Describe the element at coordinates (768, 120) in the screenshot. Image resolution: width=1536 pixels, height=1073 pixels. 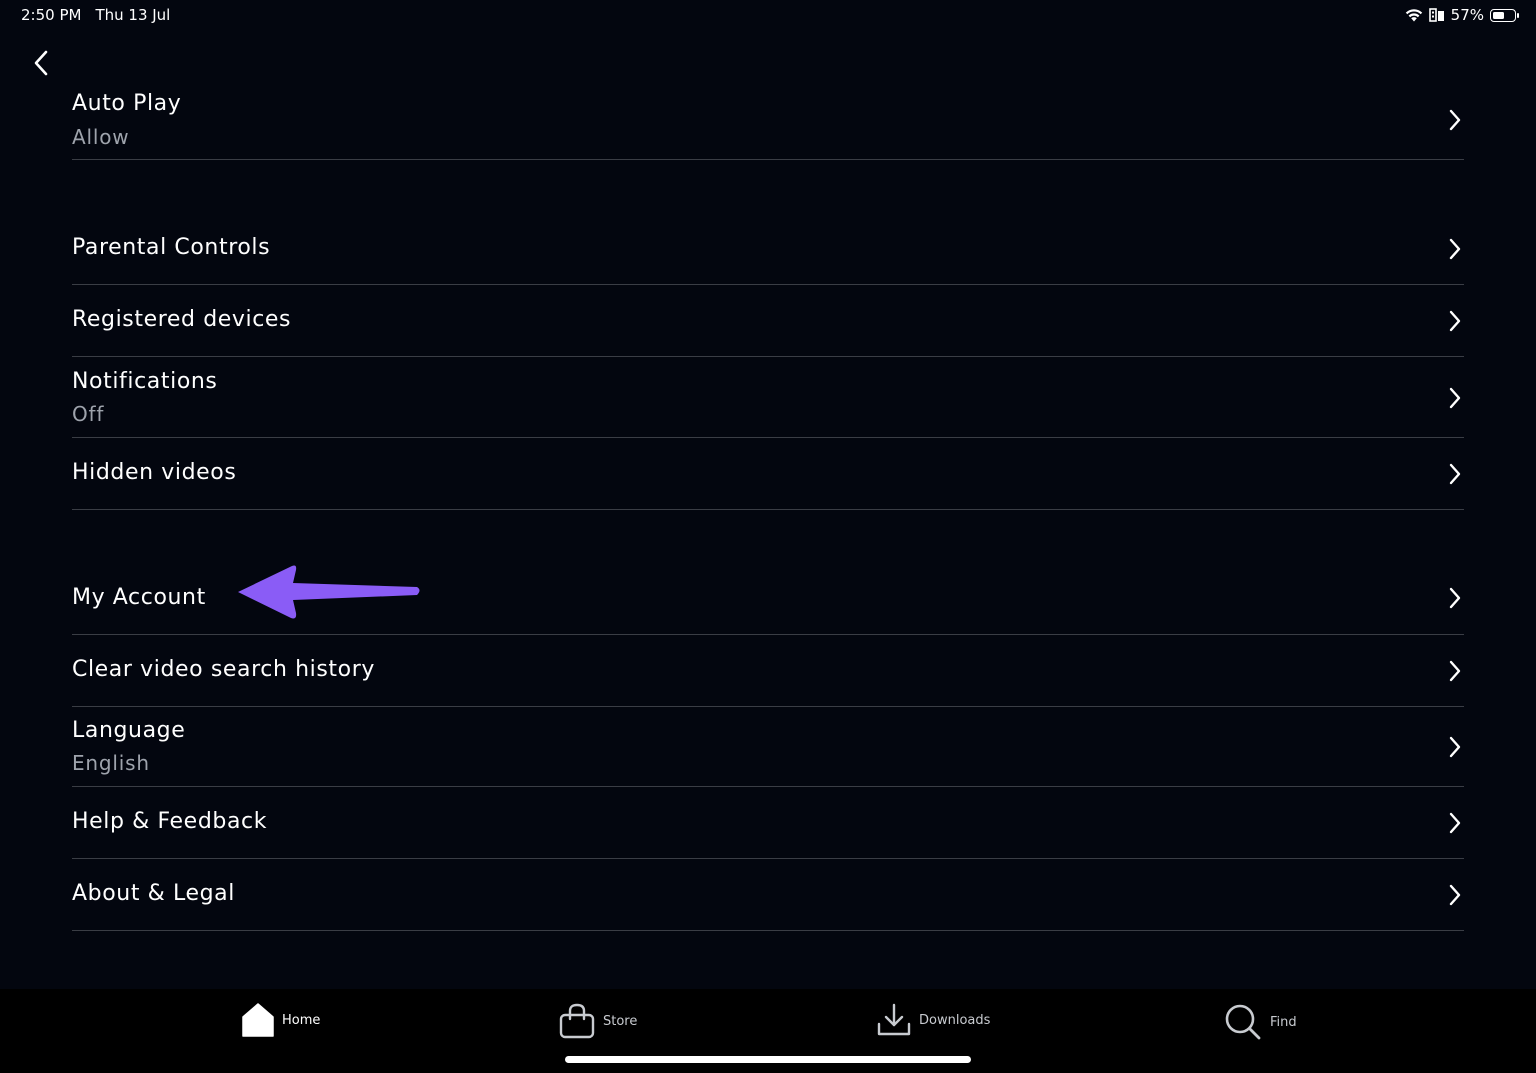
I see `settings-row-auto-play: Auto Play Allow` at that location.